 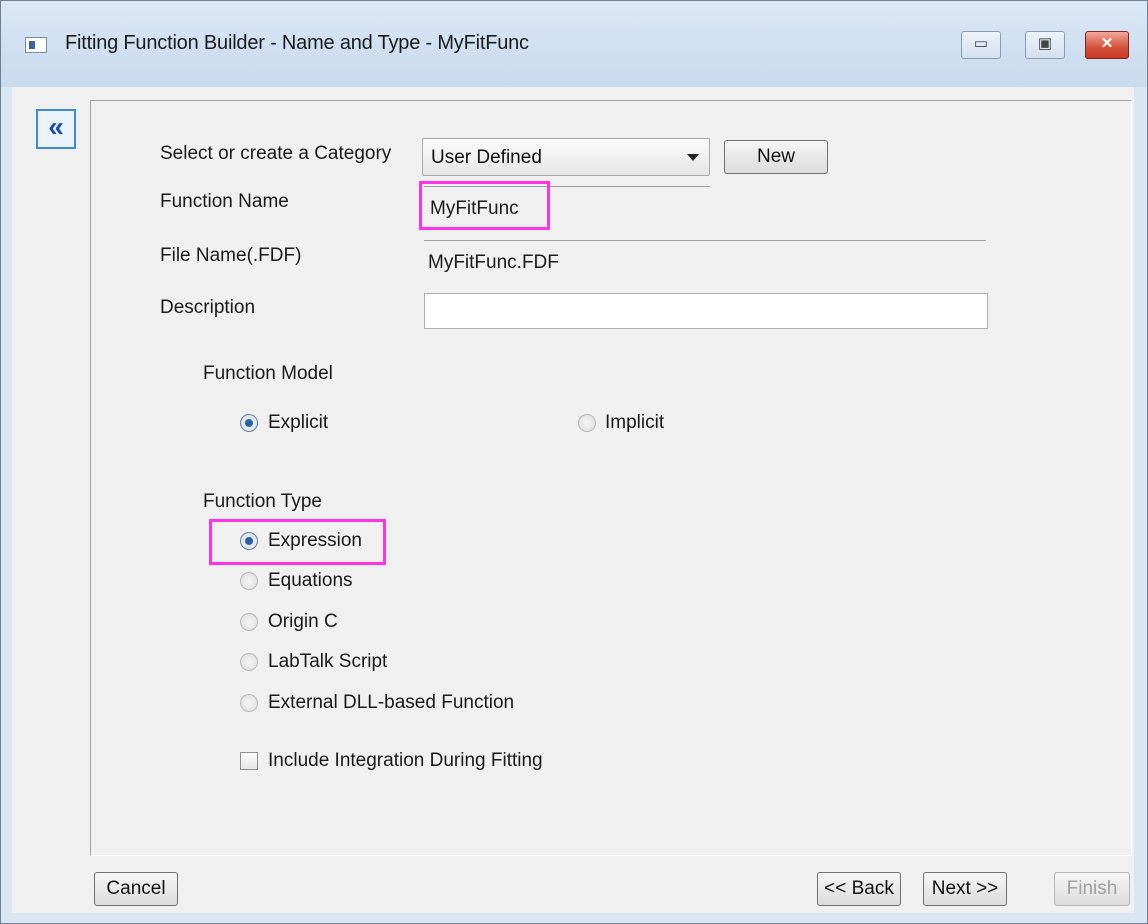 I want to click on category-dropdown: User Defined, so click(x=566, y=157).